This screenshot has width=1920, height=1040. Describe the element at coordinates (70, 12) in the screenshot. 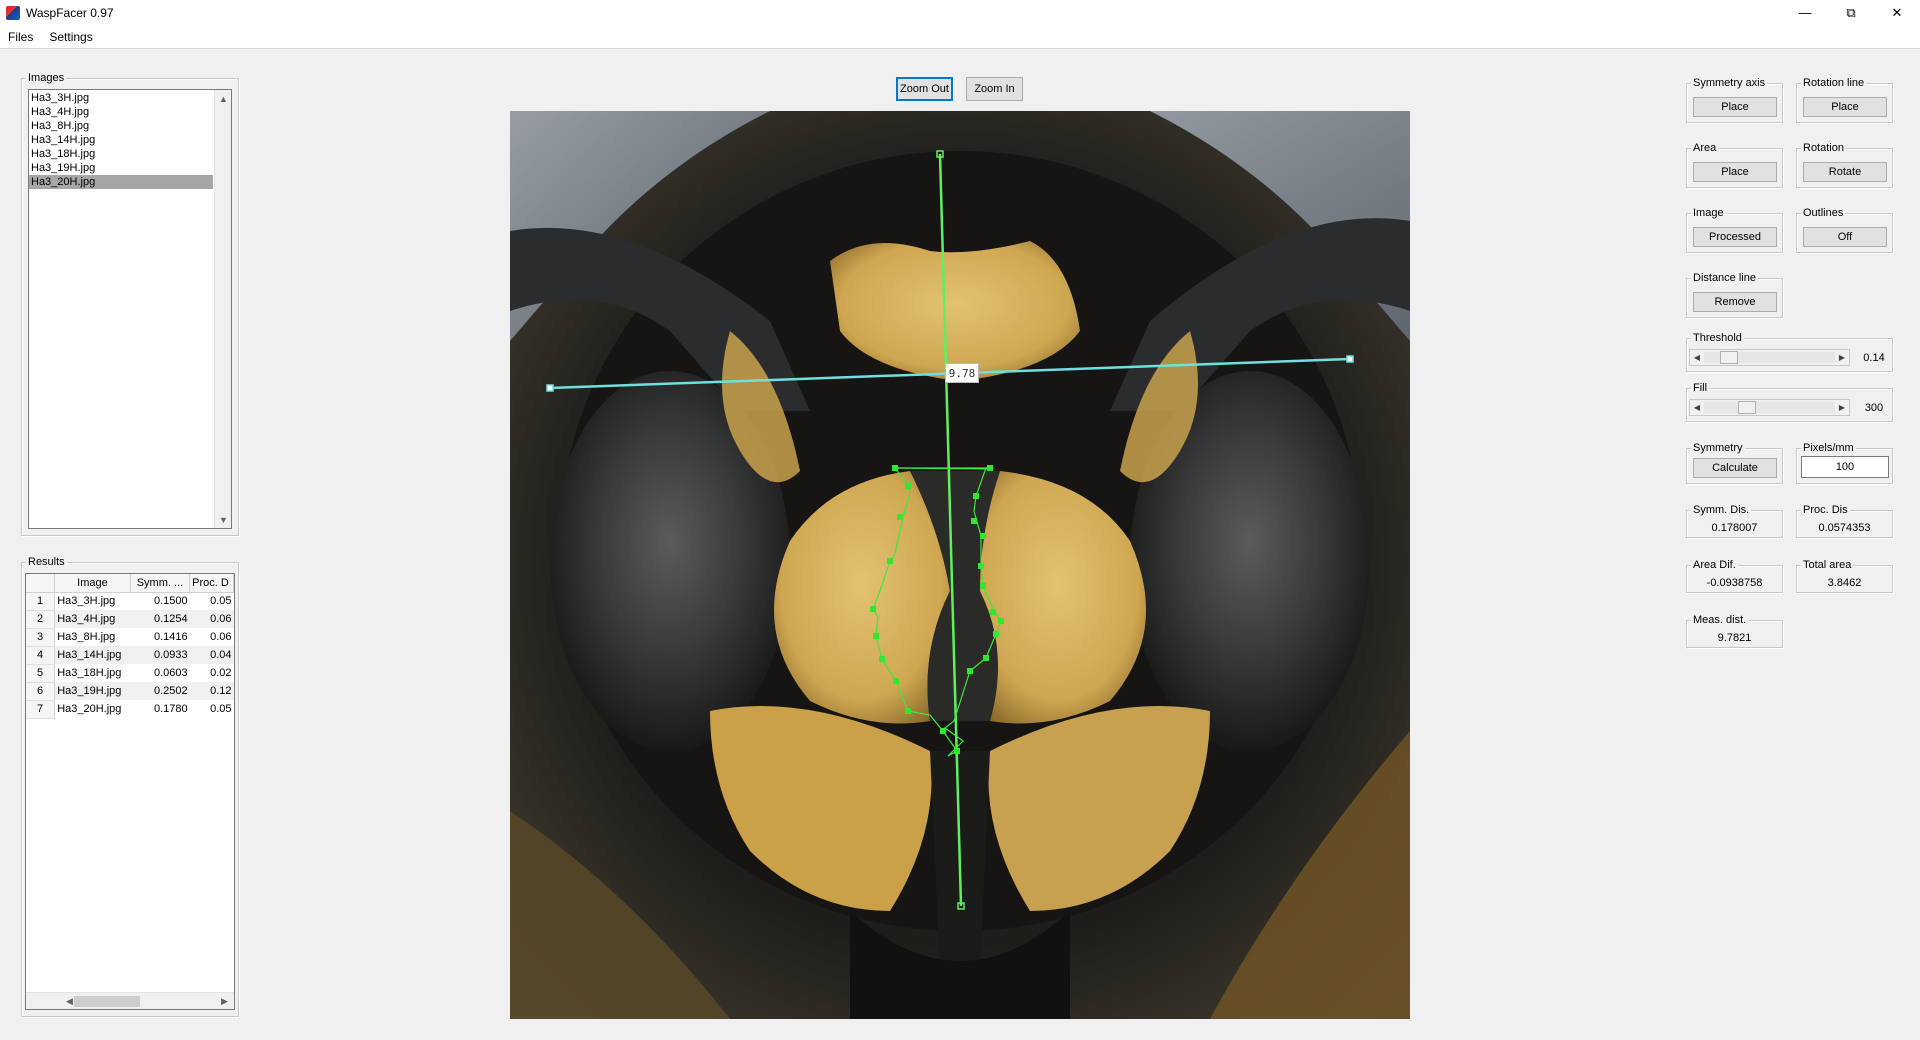

I see `window-title: WaspFacer 0.97` at that location.